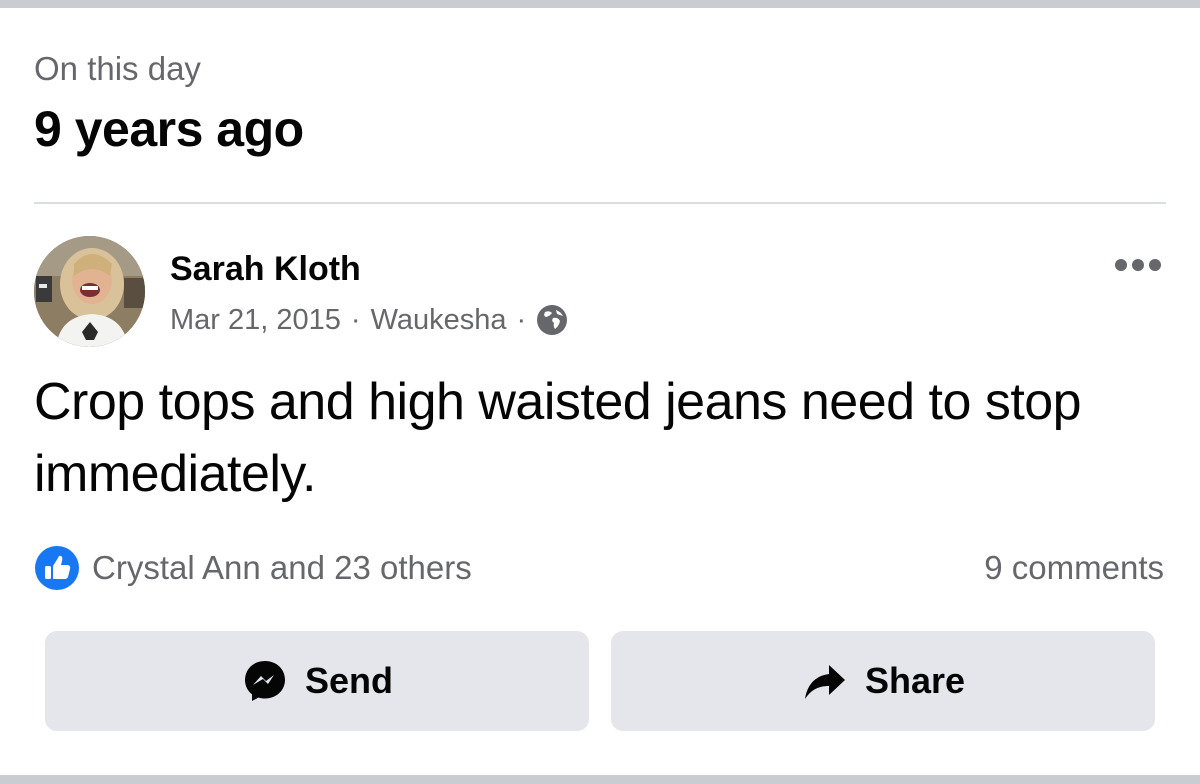  I want to click on section-title: 9 years ago, so click(169, 129).